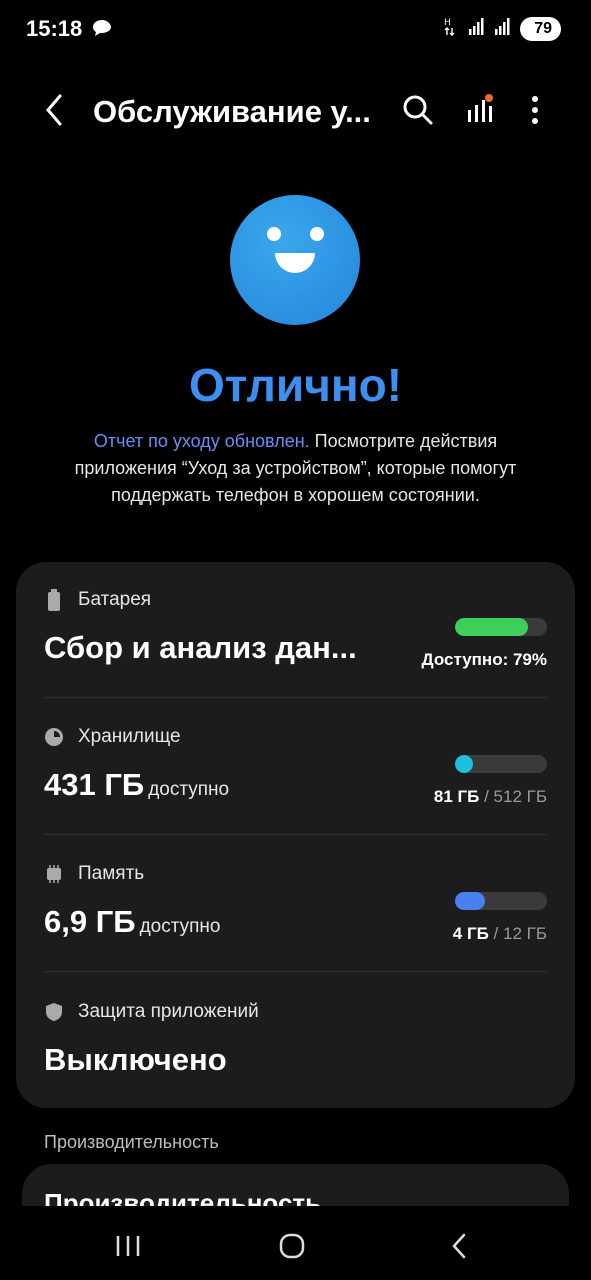 The height and width of the screenshot is (1280, 591). I want to click on protection-section: Защита приложений Выключено, so click(295, 1043).